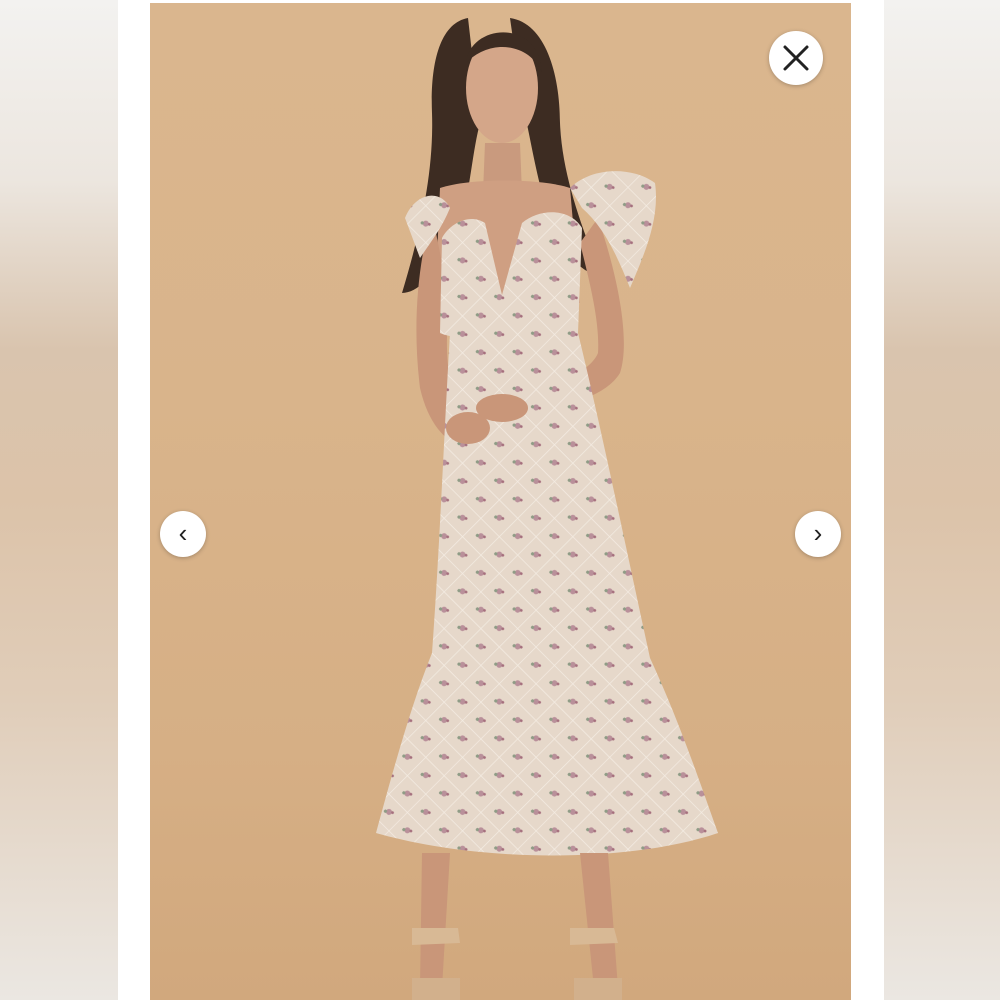  I want to click on close-icon, so click(796, 58).